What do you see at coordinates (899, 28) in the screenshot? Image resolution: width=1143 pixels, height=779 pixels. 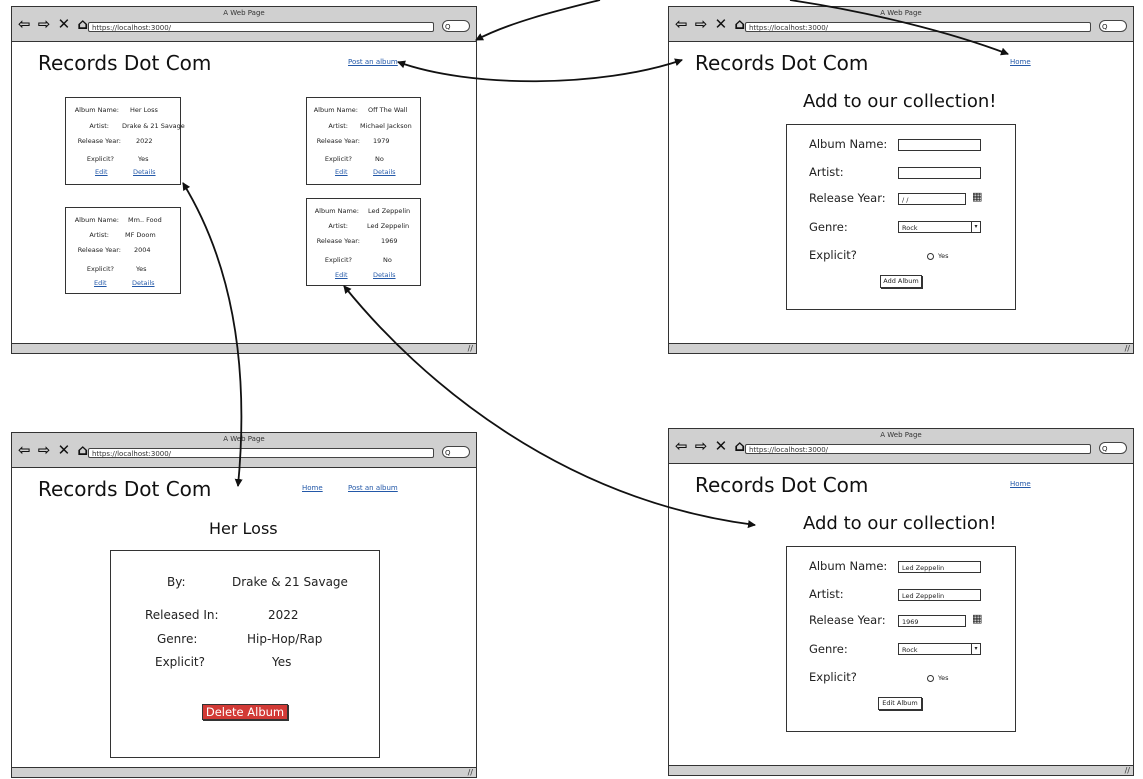 I see `arrow-to-home-link` at bounding box center [899, 28].